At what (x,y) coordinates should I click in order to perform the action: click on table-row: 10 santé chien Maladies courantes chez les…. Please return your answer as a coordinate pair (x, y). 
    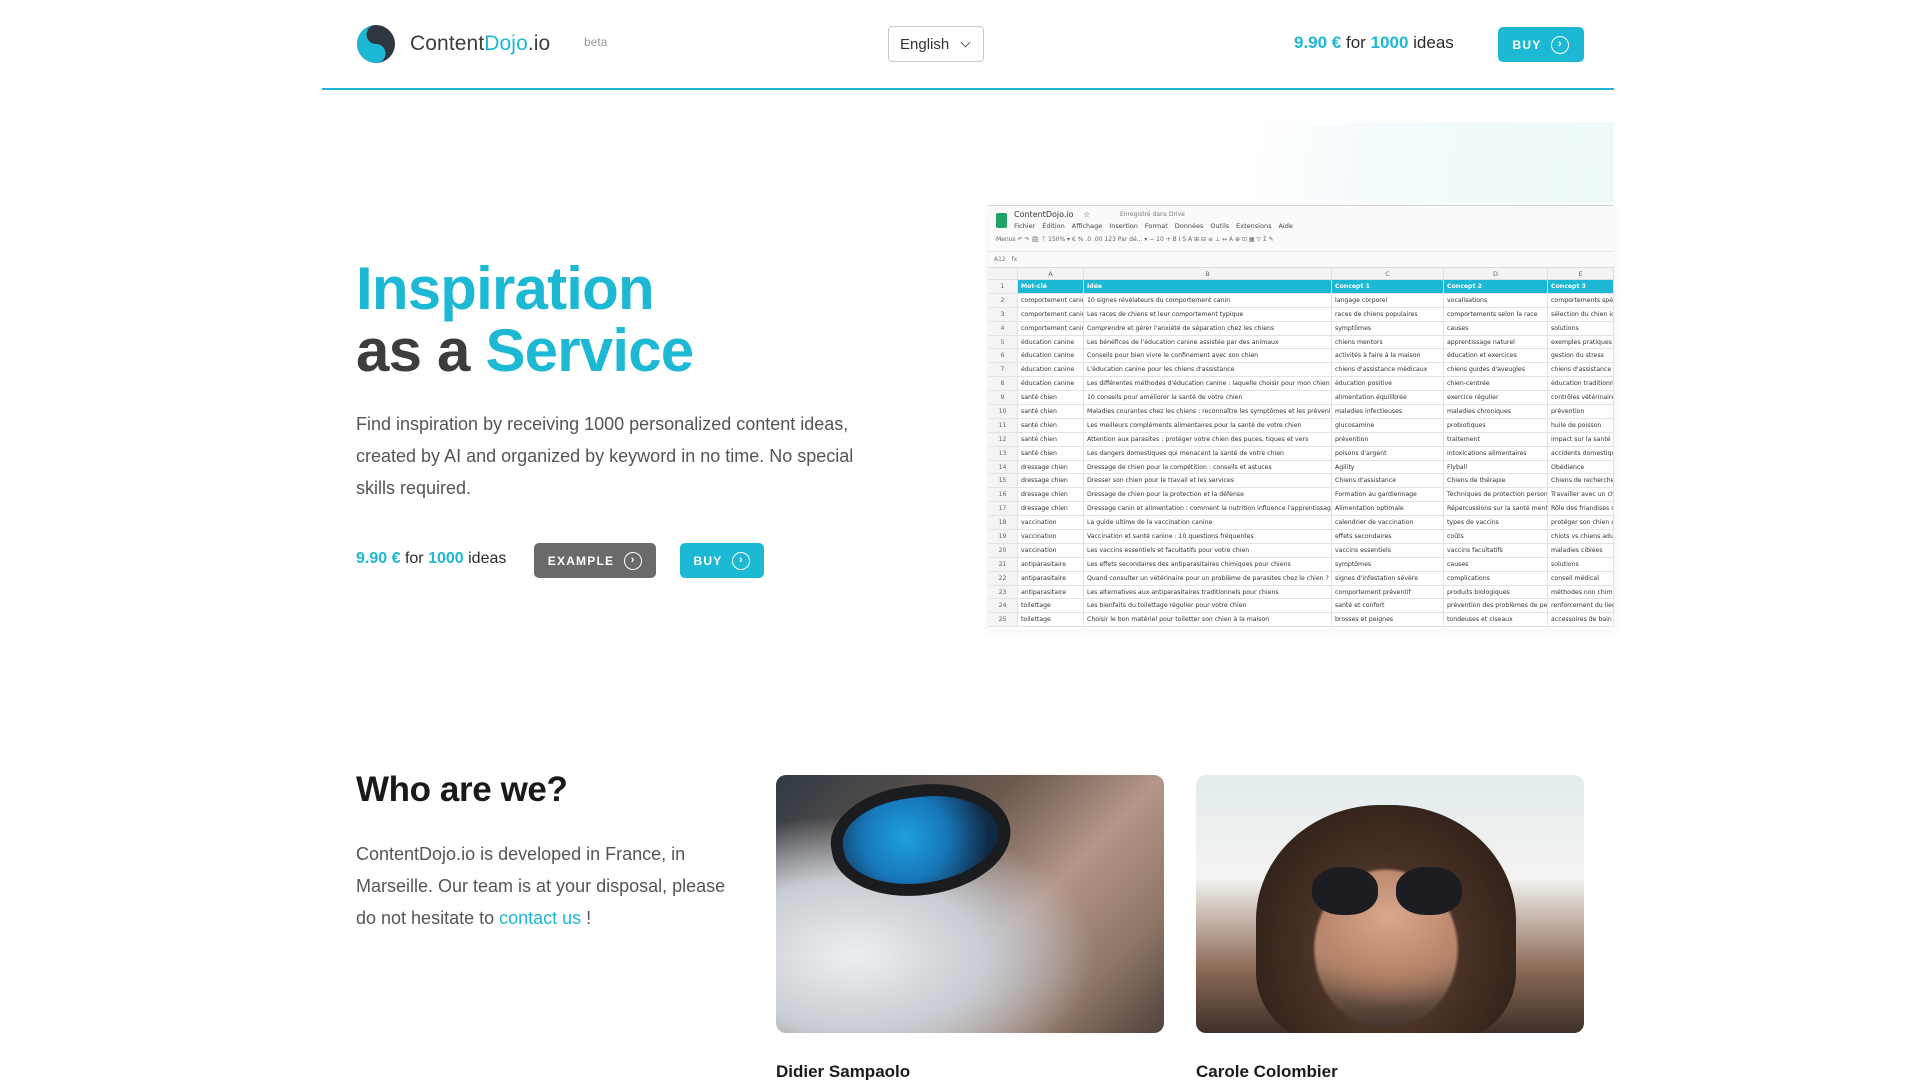
    Looking at the image, I should click on (1301, 412).